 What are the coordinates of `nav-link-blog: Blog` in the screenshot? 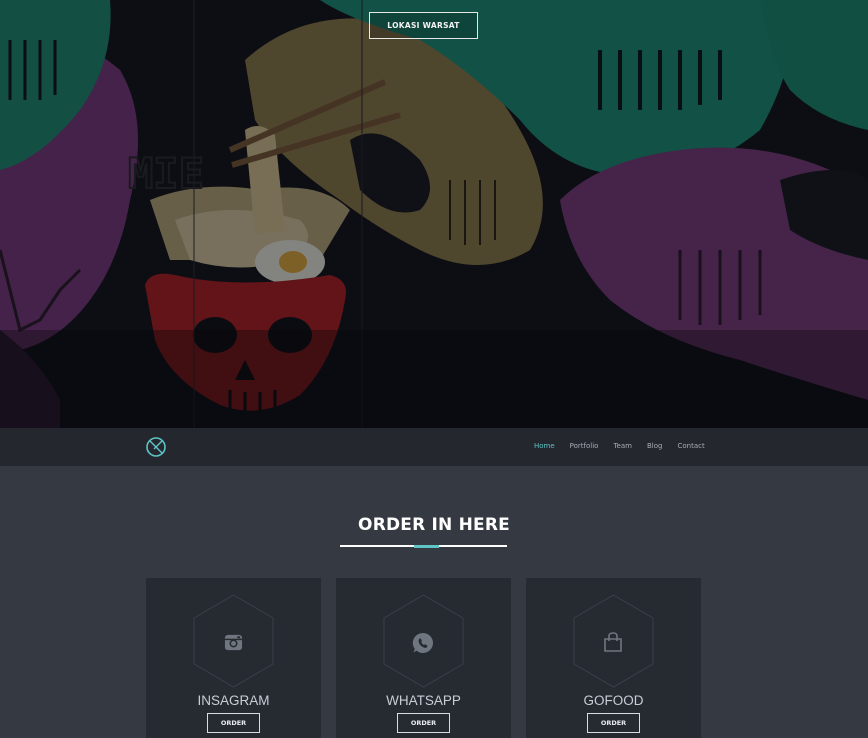 It's located at (654, 446).